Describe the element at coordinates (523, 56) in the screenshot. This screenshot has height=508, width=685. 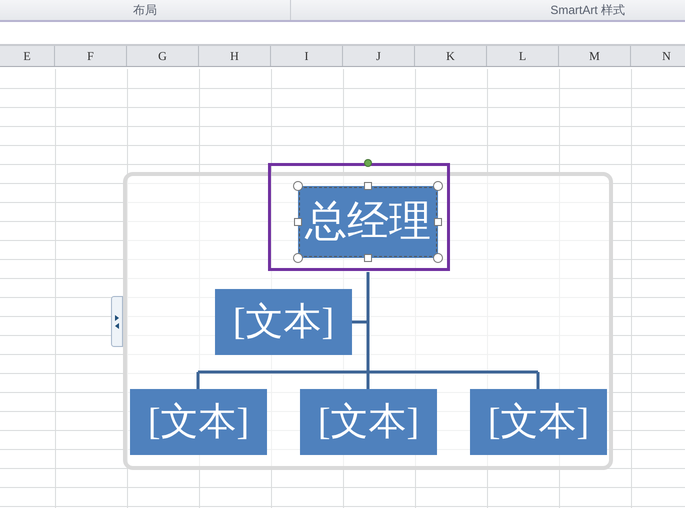
I see `column-header: L` at that location.